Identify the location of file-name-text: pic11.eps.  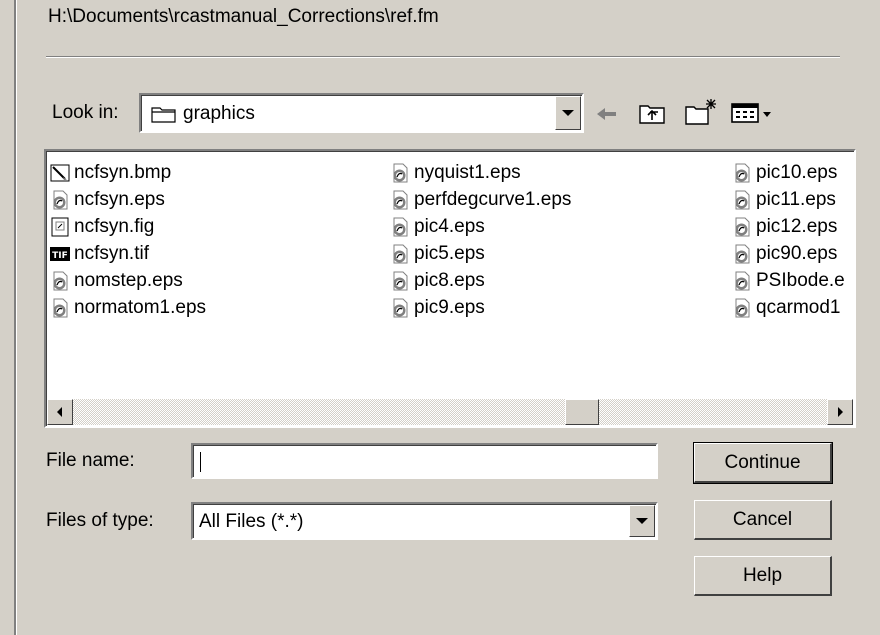
(796, 199).